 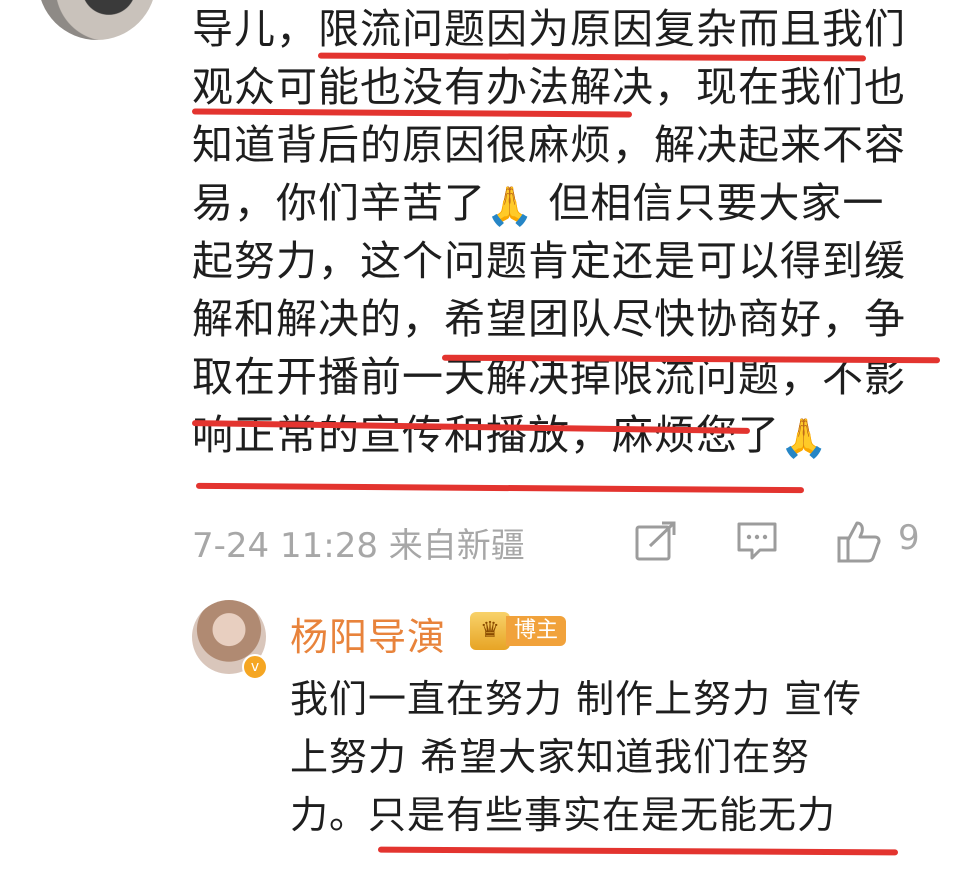 What do you see at coordinates (255, 667) in the screenshot?
I see `verified-icon: v` at bounding box center [255, 667].